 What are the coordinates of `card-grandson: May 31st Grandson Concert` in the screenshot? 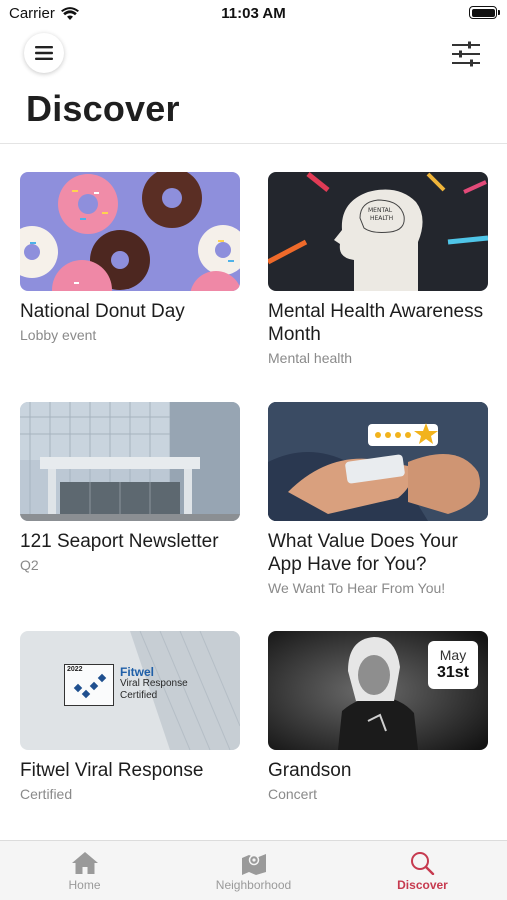 It's located at (378, 716).